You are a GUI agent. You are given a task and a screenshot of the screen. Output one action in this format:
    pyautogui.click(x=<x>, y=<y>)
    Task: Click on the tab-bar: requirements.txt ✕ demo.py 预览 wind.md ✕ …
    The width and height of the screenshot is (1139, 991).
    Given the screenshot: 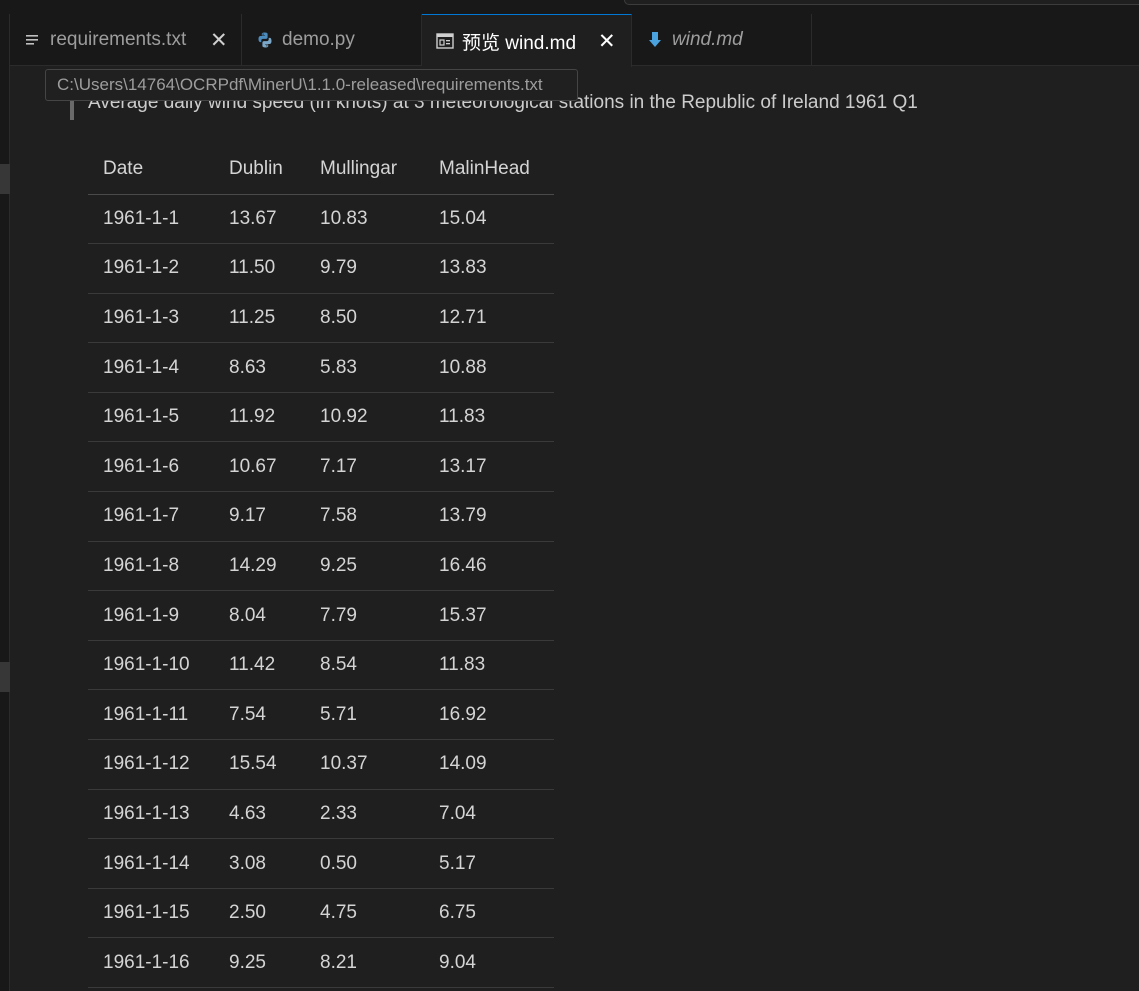 What is the action you would take?
    pyautogui.click(x=574, y=40)
    